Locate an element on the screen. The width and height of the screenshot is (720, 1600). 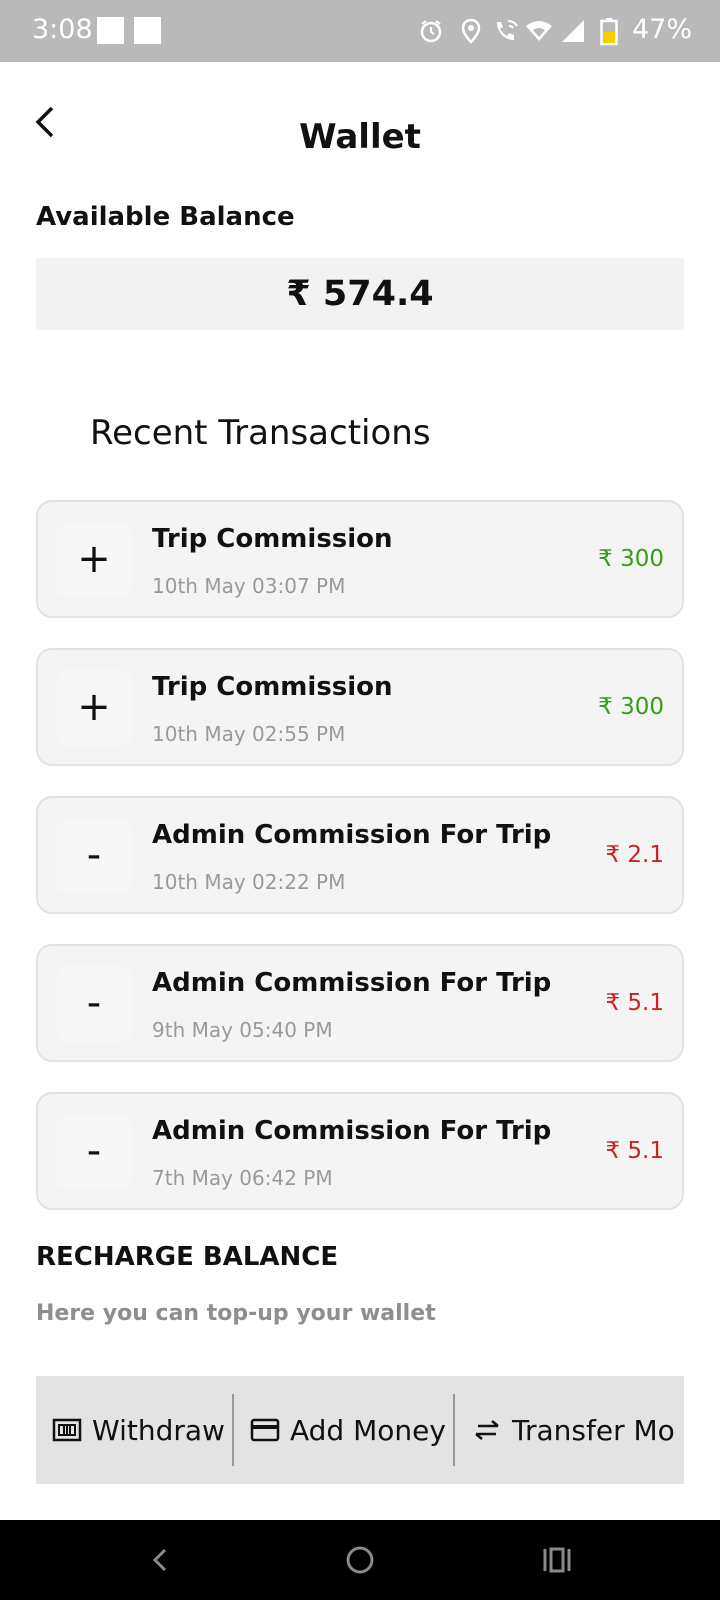
transaction-amount: ₹ 2.1 is located at coordinates (634, 855).